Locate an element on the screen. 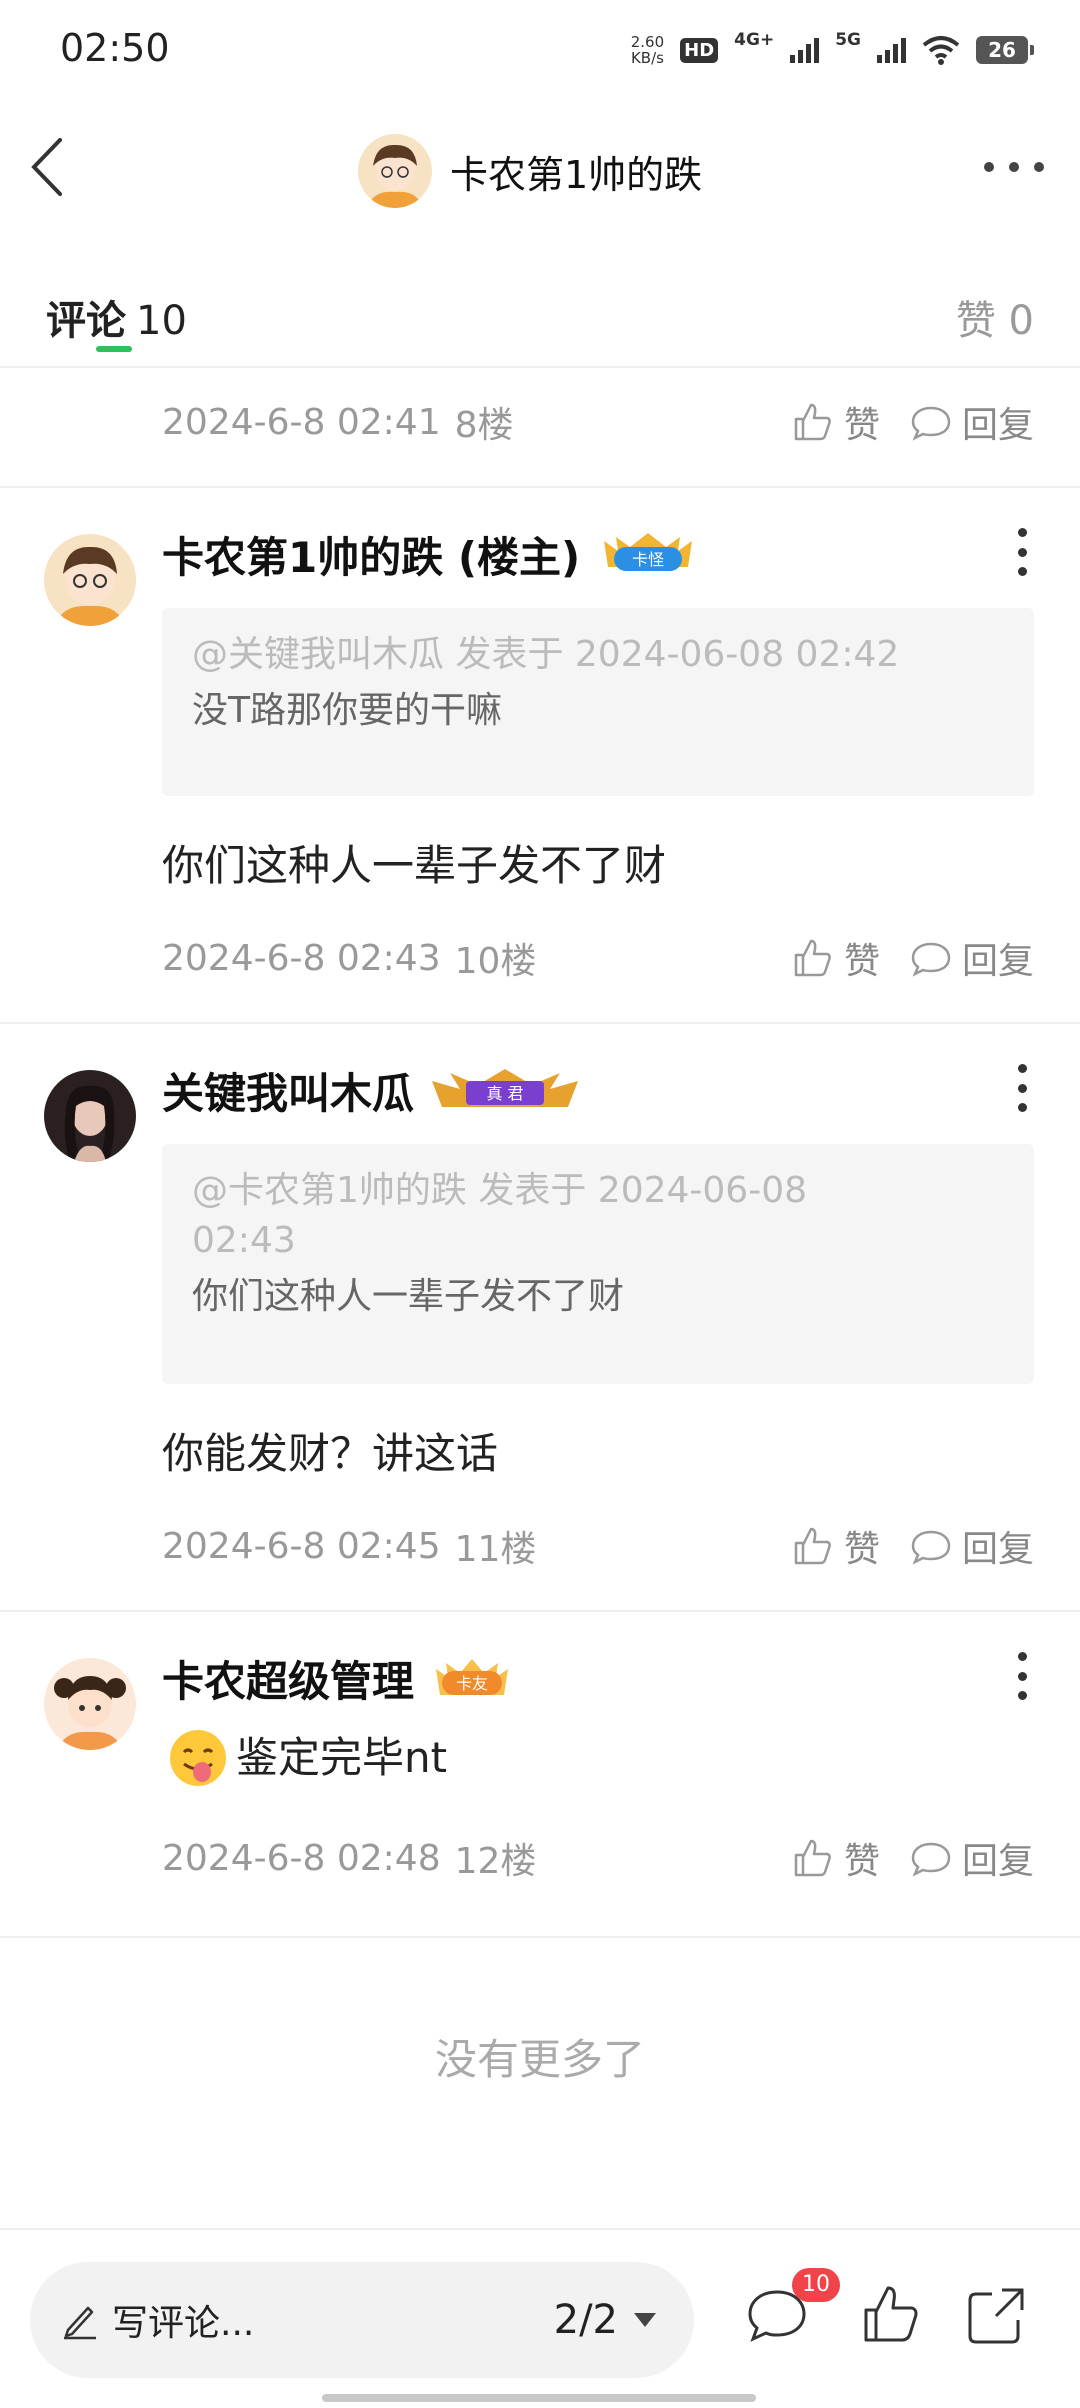 This screenshot has height=2408, width=1080. quoted-reply: @关键我叫木瓜 发表于 2024-06-08 02:42 没T路那你要的干嘛 is located at coordinates (598, 702).